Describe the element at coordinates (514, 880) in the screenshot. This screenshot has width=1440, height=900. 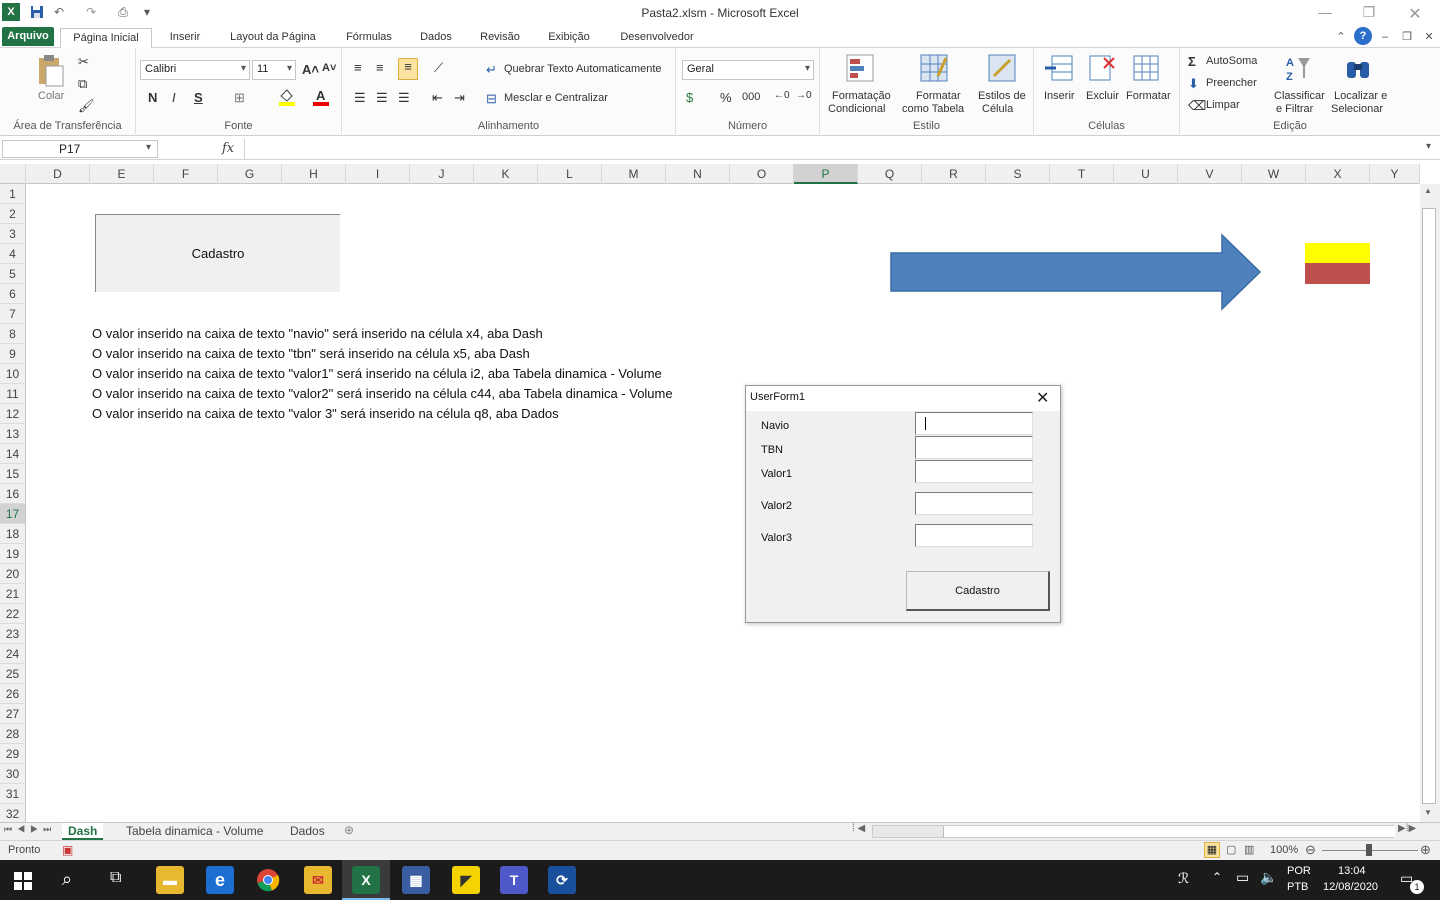
I see `teams-icon: T` at that location.